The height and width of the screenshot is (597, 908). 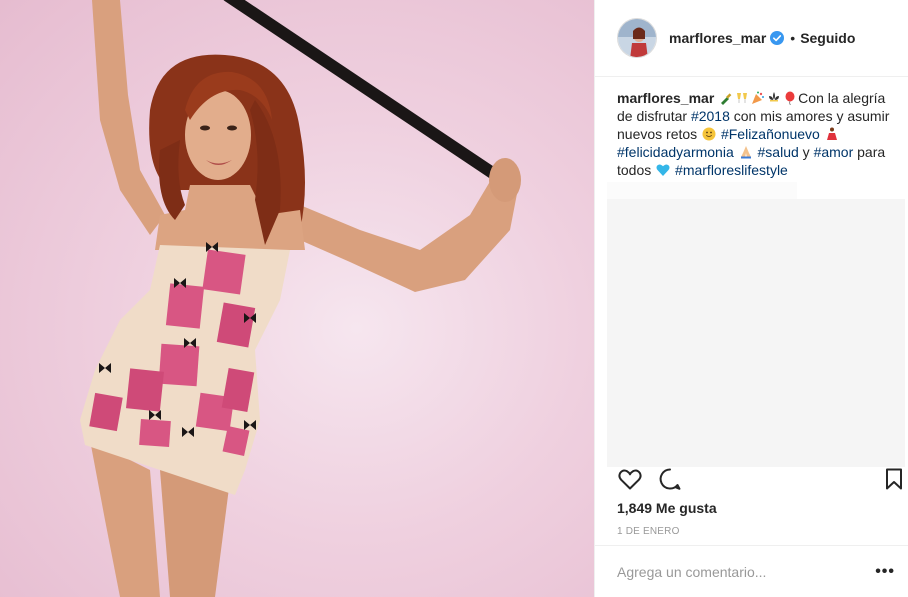 I want to click on avatar-image, so click(x=637, y=38).